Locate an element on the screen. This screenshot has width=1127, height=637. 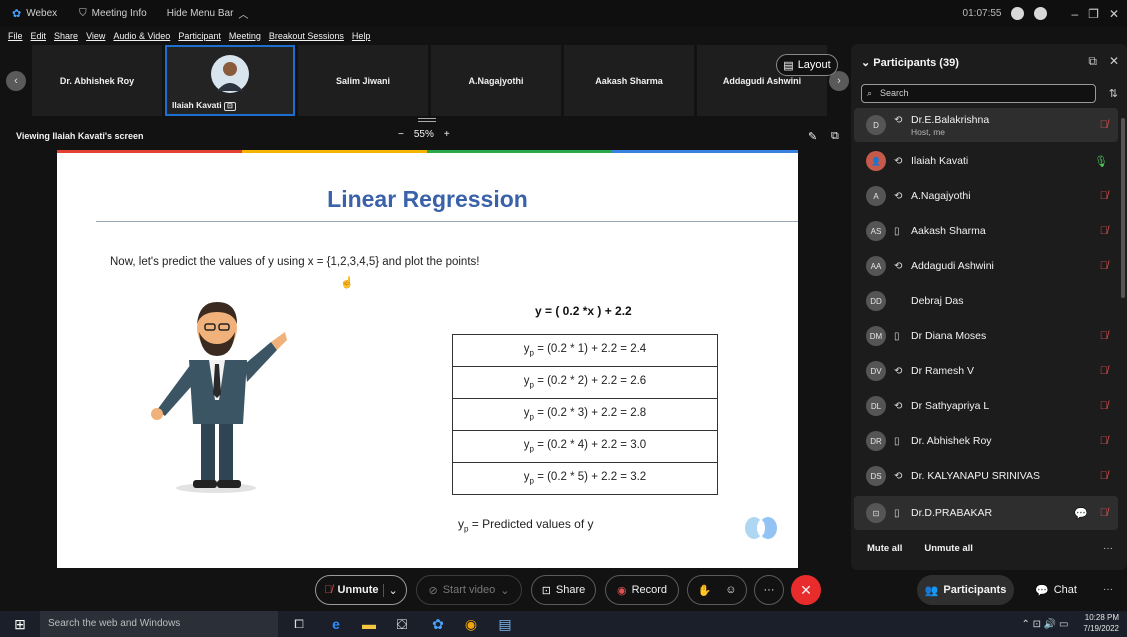
meeting-info-button: ⛉ Meeting Info is located at coordinates (113, 13).